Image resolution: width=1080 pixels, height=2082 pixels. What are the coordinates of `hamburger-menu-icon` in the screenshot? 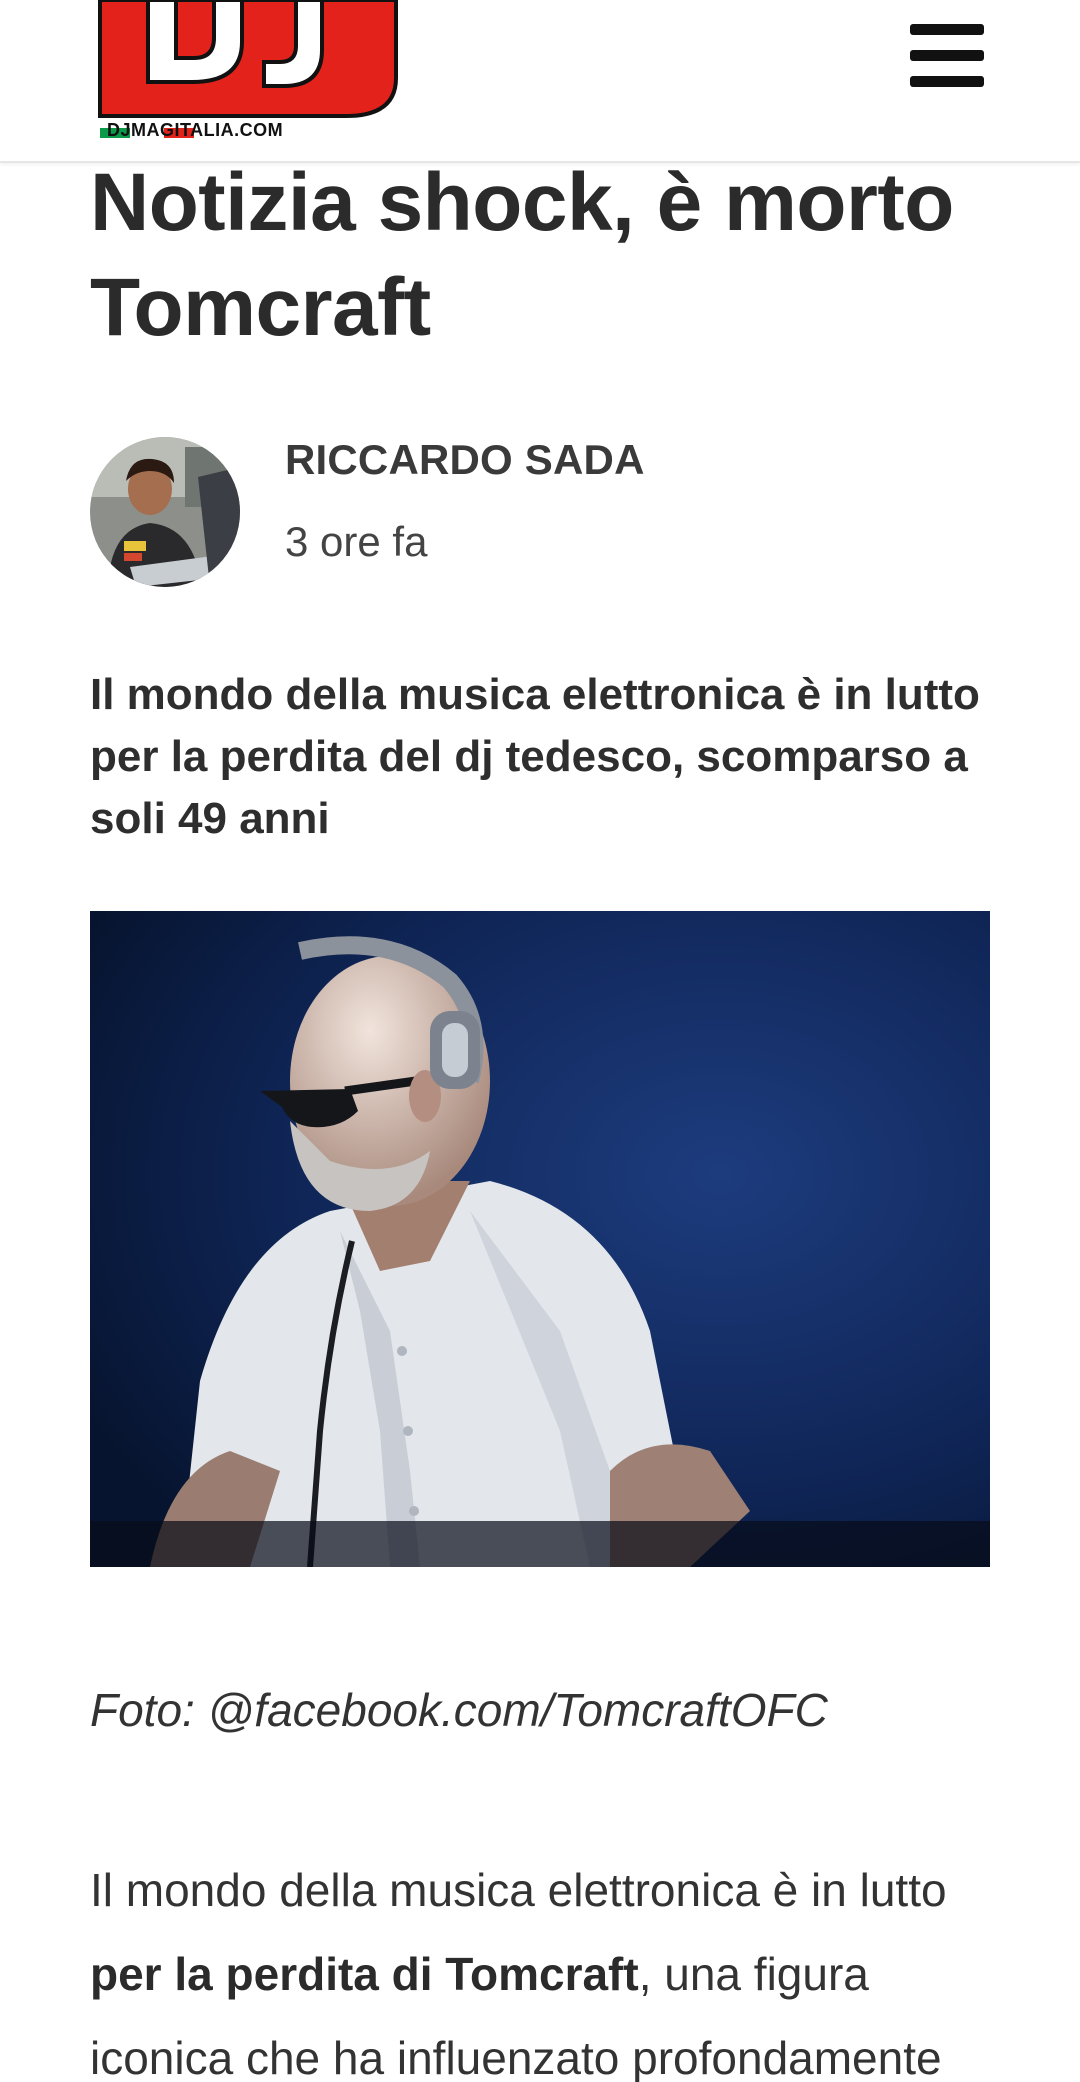 It's located at (948, 56).